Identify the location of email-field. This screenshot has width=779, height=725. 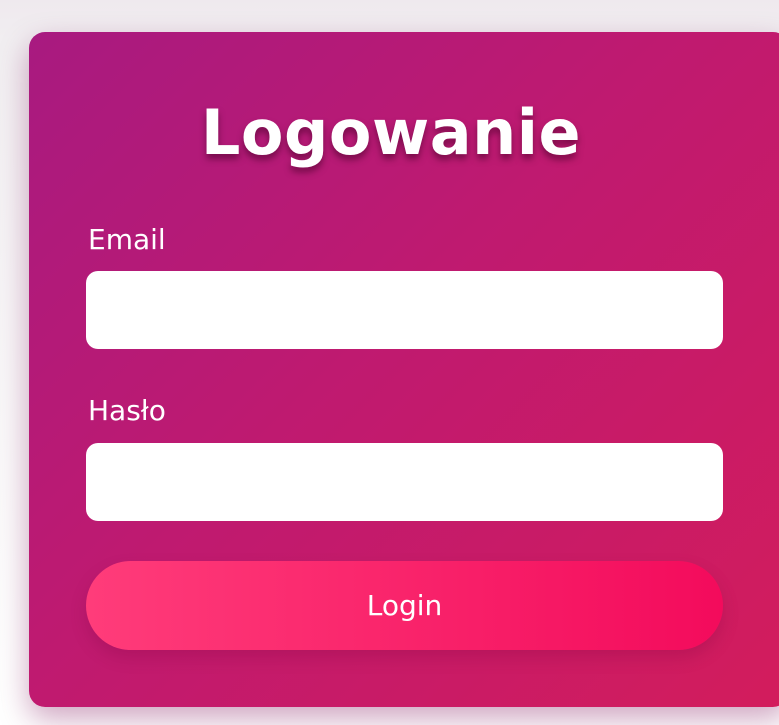
(404, 310).